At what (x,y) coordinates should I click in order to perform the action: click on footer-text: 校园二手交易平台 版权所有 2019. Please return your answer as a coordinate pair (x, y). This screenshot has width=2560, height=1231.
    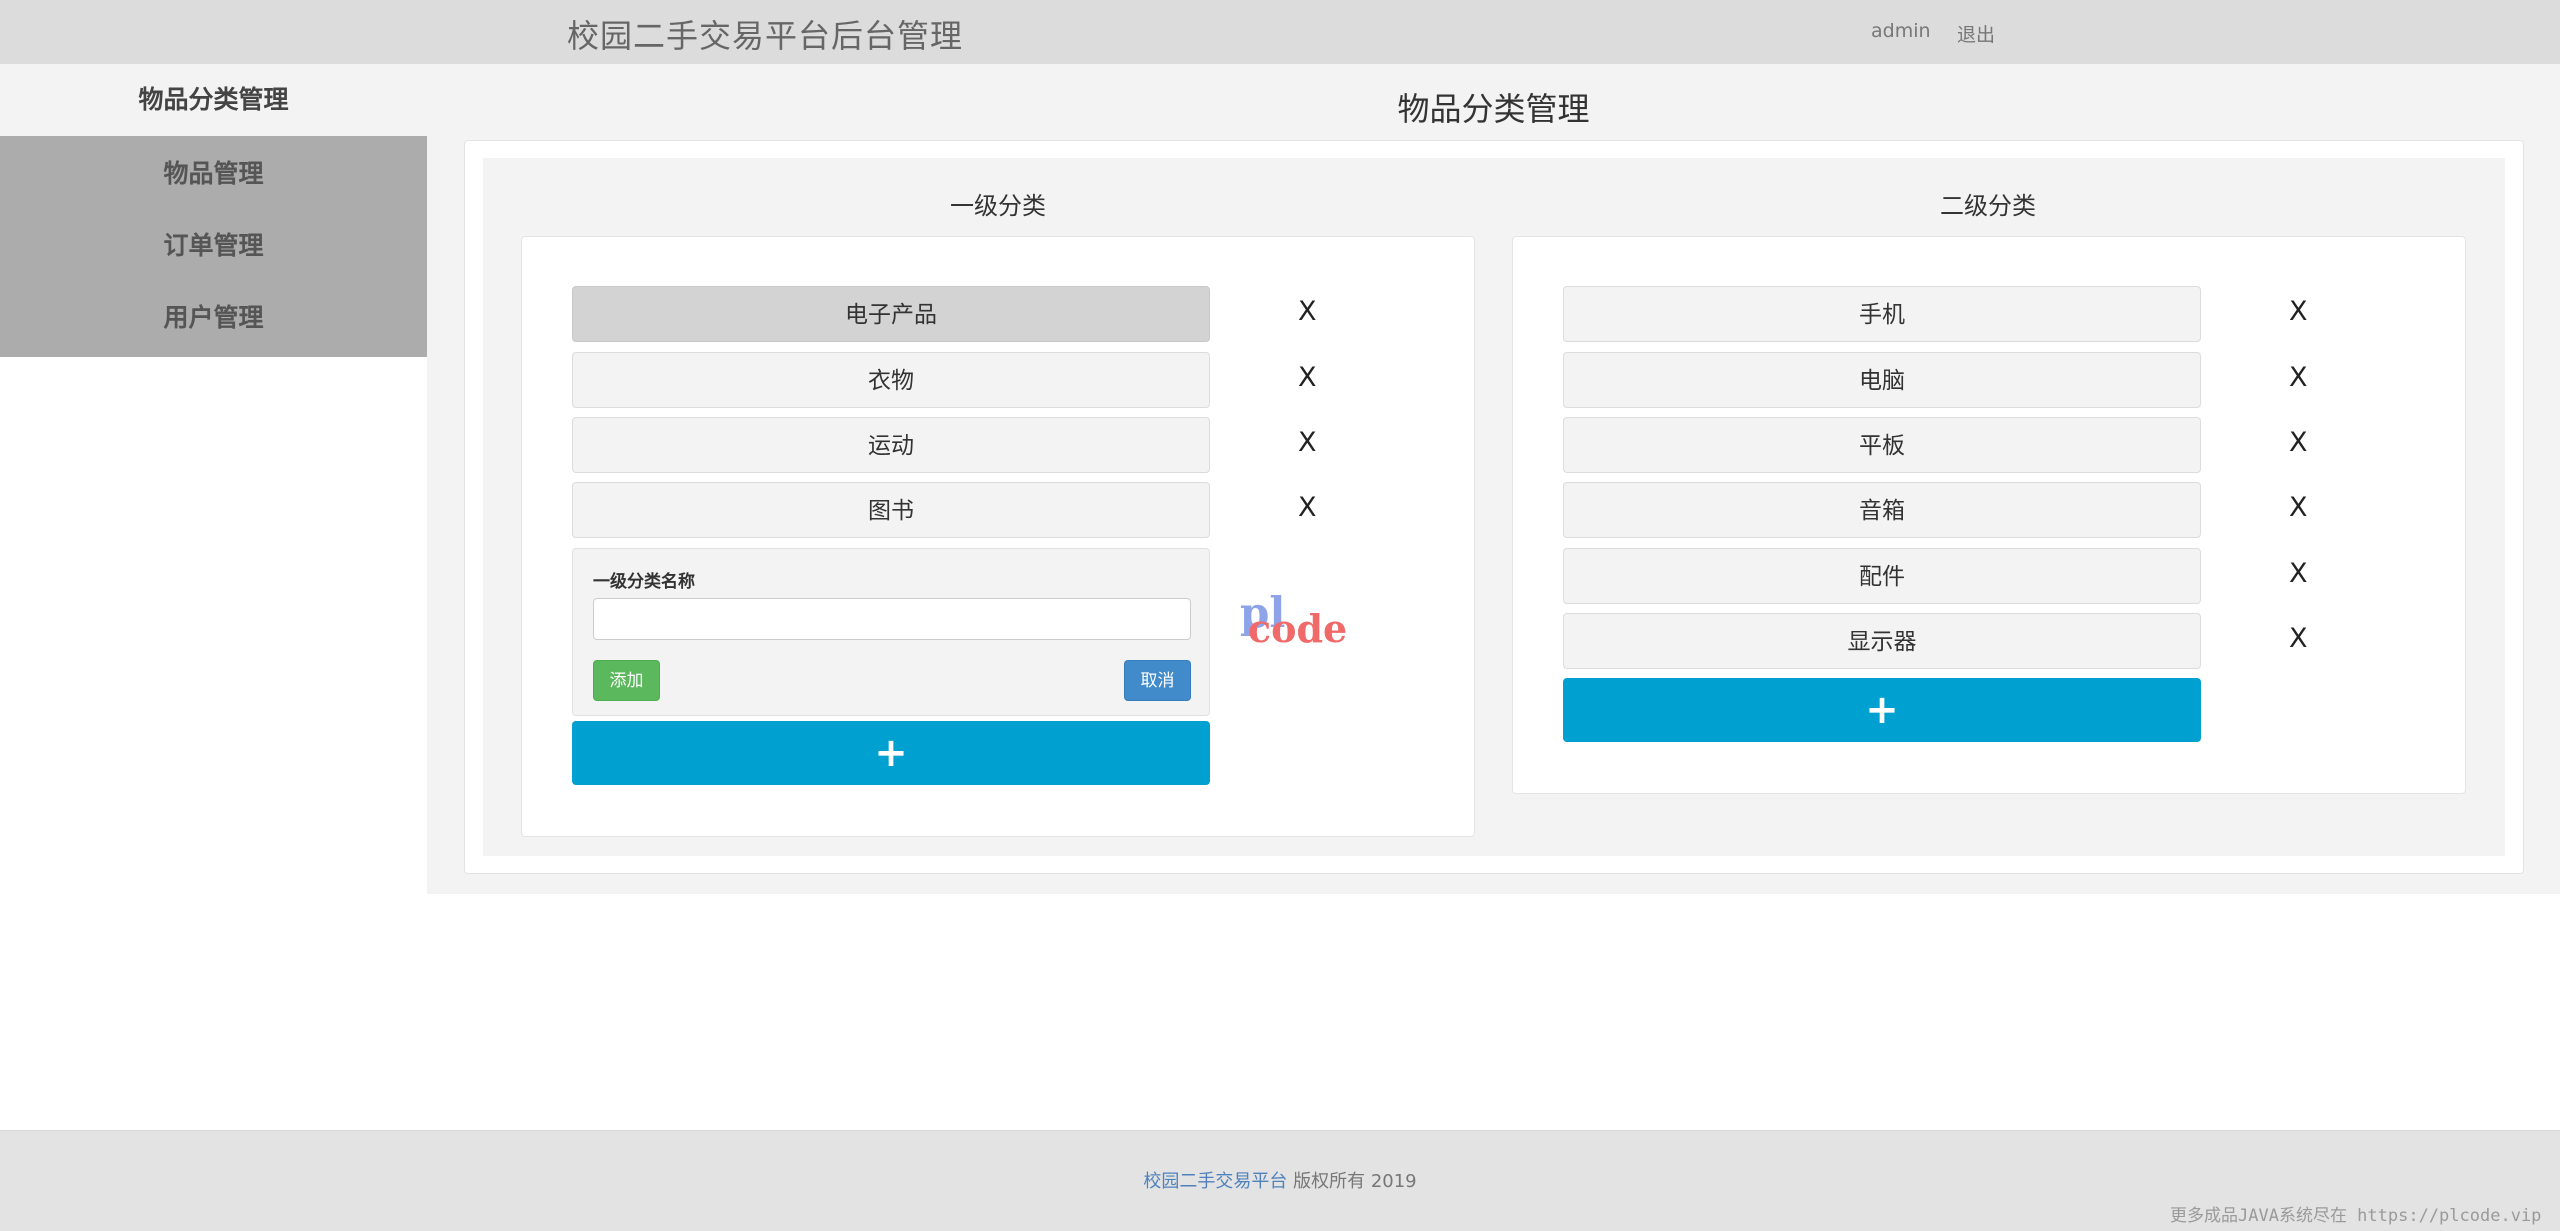
    Looking at the image, I should click on (1280, 1180).